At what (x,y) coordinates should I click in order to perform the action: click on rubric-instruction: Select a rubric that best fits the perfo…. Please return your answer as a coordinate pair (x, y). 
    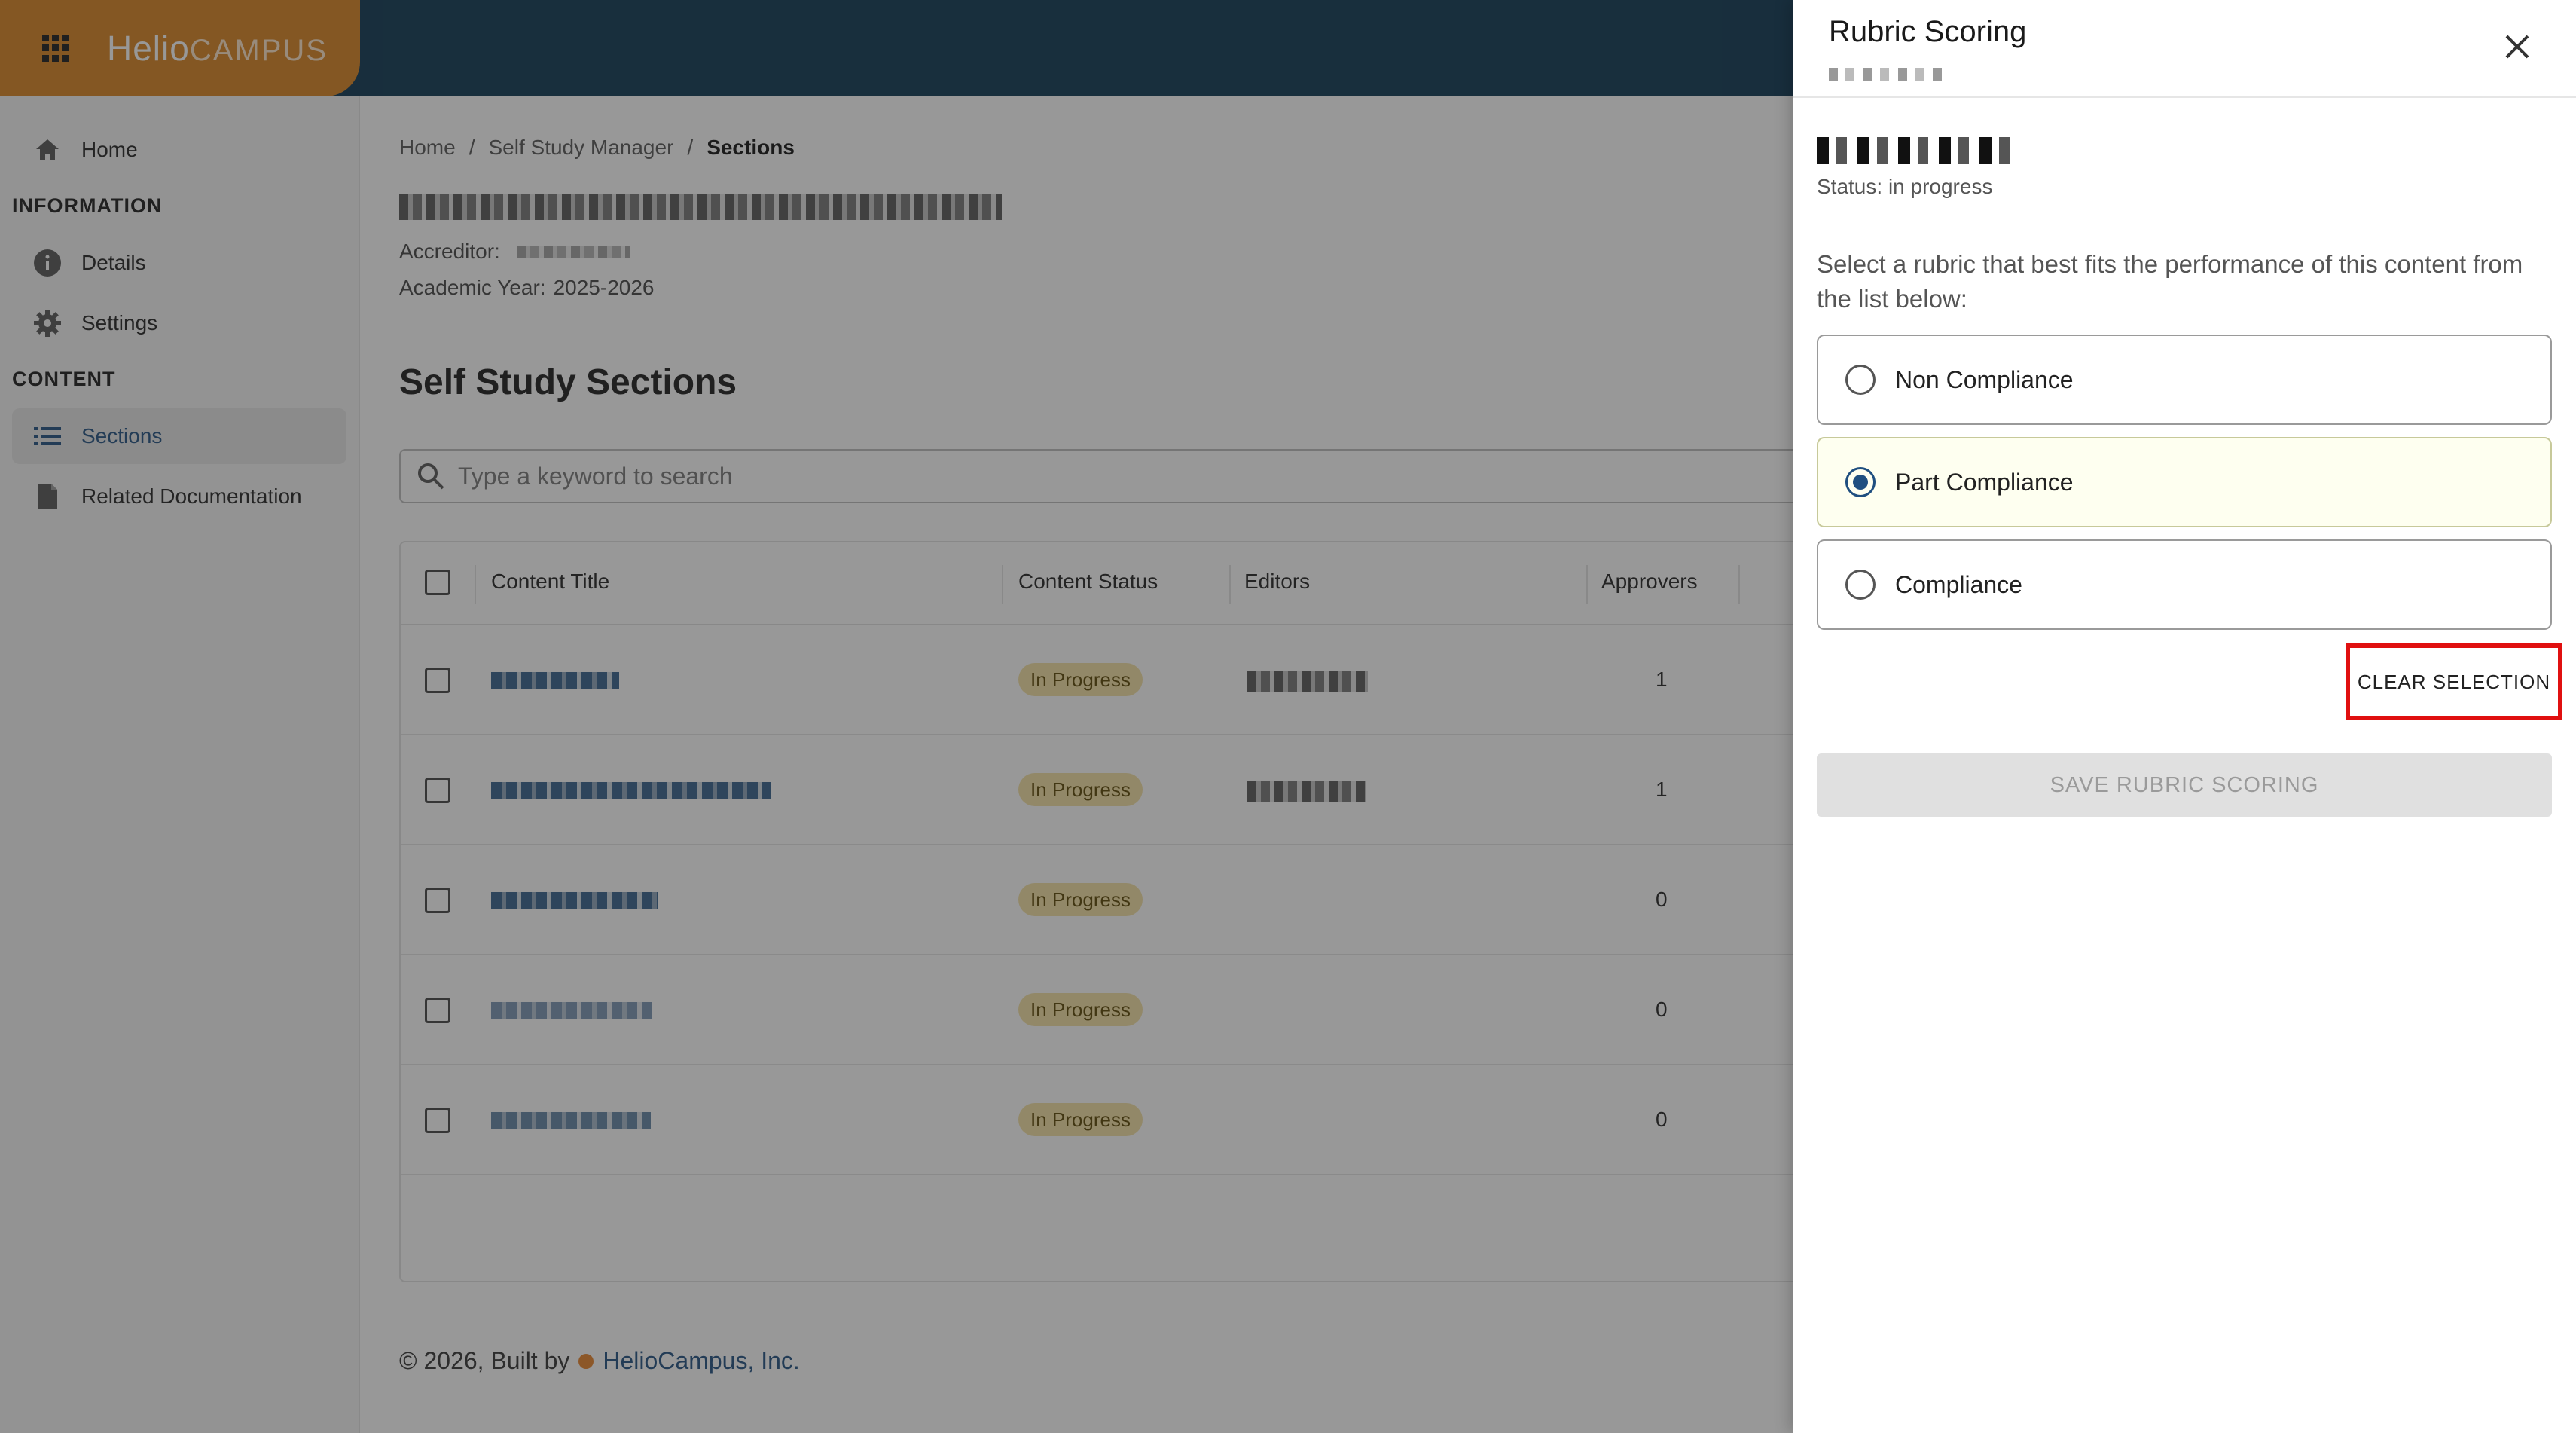
    Looking at the image, I should click on (2170, 281).